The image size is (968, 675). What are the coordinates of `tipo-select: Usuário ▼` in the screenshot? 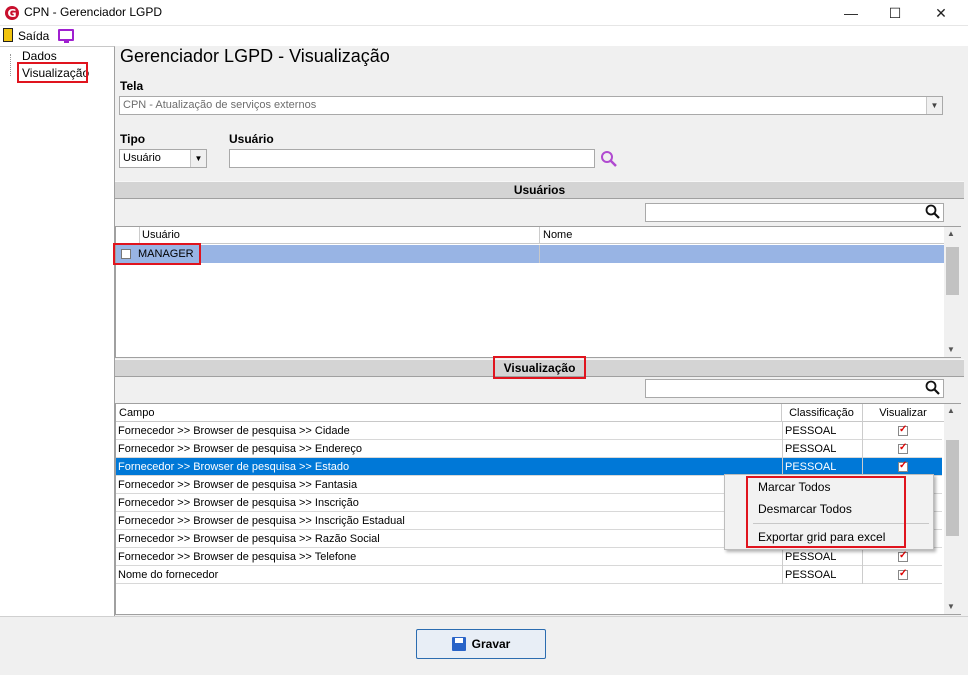 It's located at (163, 158).